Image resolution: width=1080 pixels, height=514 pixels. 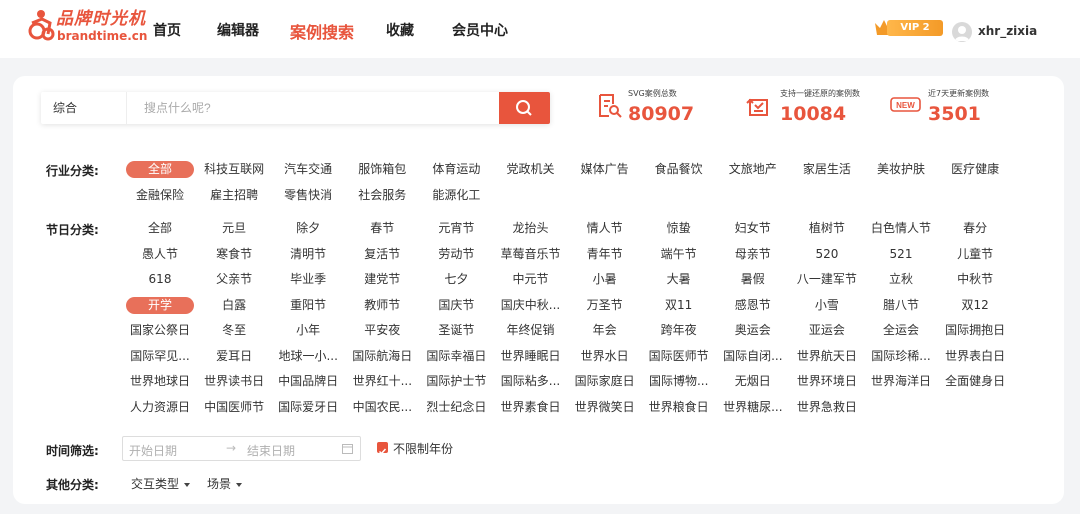 What do you see at coordinates (679, 356) in the screenshot?
I see `filter-tag: 国际医师节` at bounding box center [679, 356].